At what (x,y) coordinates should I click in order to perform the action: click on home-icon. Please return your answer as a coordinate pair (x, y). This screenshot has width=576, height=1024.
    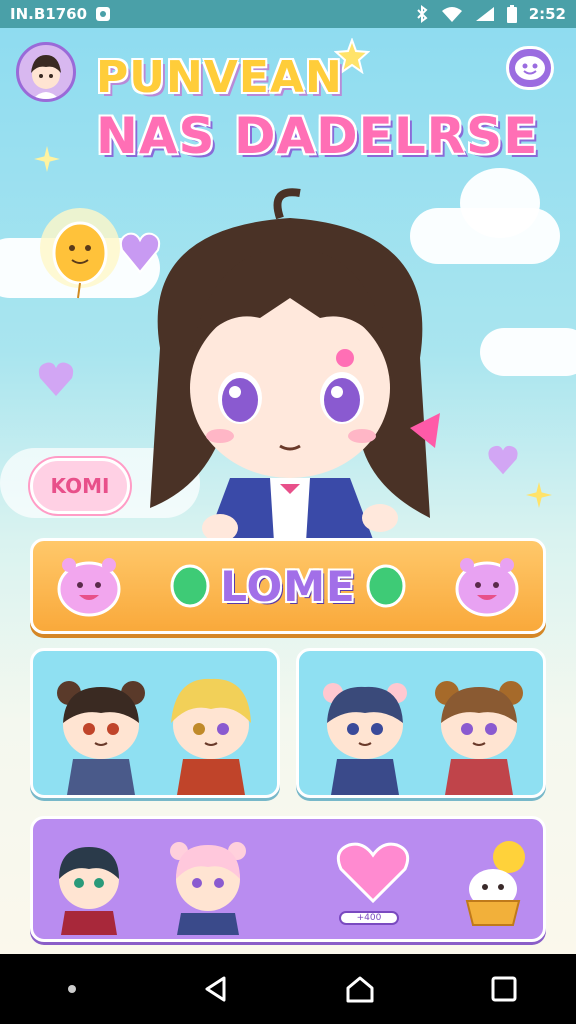
    Looking at the image, I should click on (360, 989).